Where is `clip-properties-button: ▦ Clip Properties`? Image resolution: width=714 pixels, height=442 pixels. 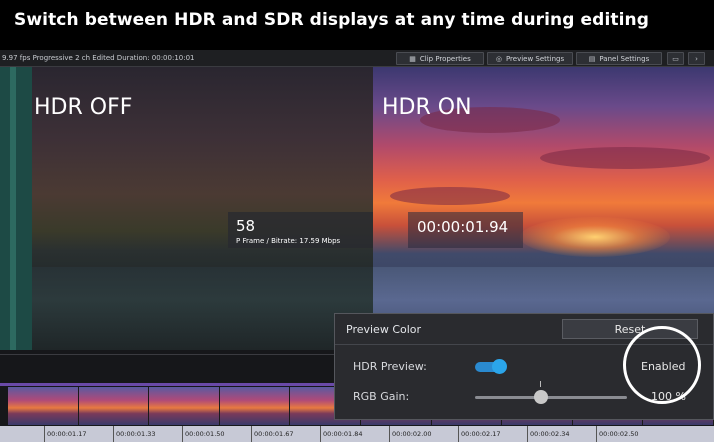 clip-properties-button: ▦ Clip Properties is located at coordinates (440, 58).